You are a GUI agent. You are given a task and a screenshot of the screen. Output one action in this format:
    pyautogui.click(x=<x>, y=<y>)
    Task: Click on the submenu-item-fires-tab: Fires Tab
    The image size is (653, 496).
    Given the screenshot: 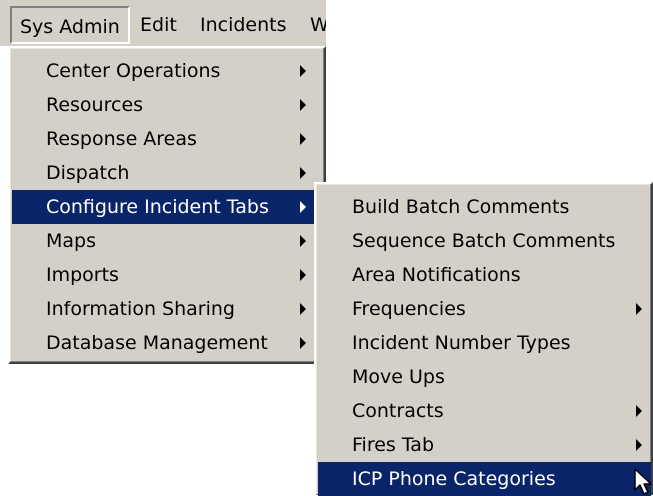 What is the action you would take?
    pyautogui.click(x=484, y=445)
    